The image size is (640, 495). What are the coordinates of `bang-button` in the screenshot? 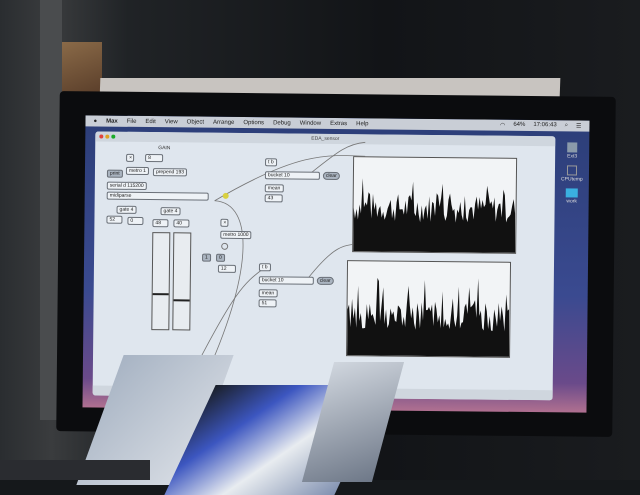 It's located at (225, 246).